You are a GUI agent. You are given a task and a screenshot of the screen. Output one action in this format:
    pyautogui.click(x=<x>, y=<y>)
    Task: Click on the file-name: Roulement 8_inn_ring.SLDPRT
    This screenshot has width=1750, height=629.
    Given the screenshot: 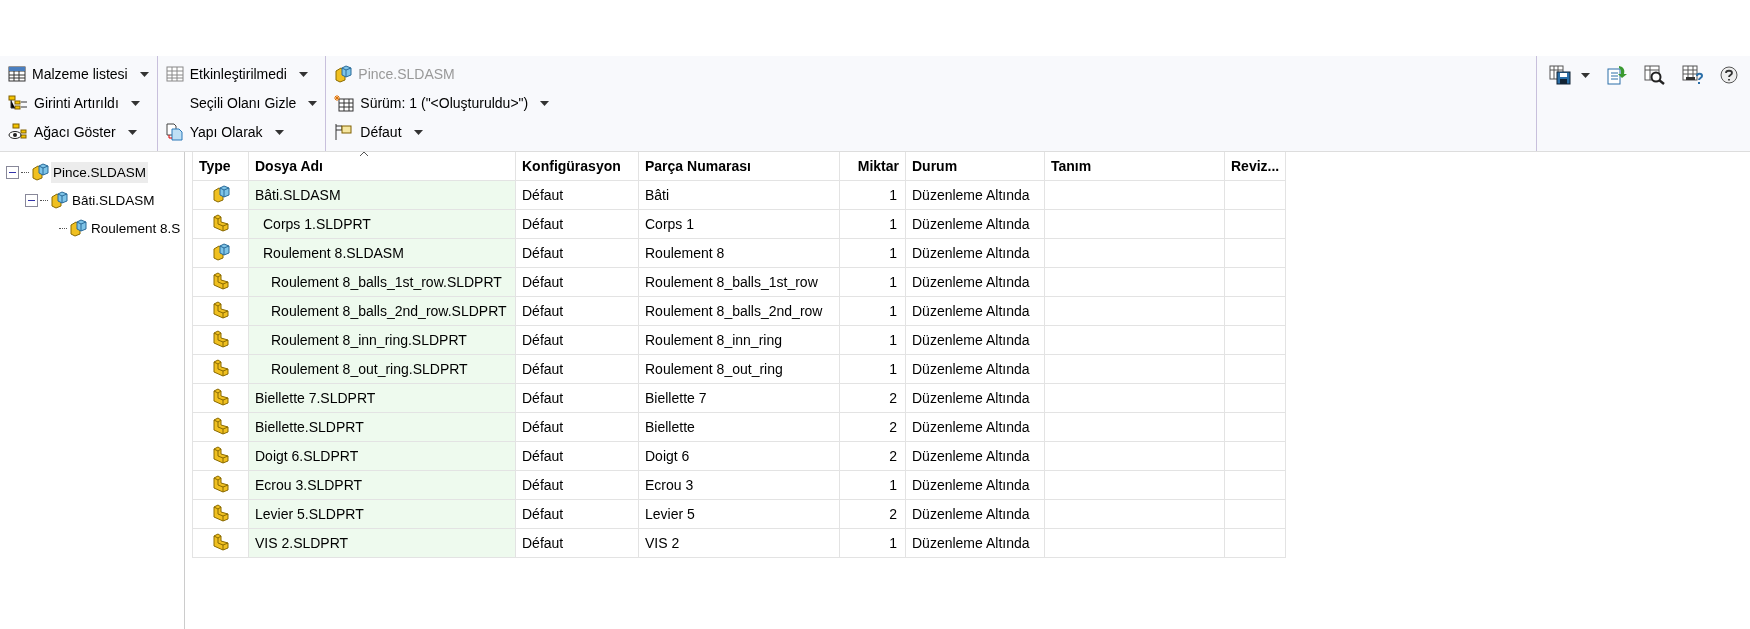 What is the action you would take?
    pyautogui.click(x=369, y=340)
    